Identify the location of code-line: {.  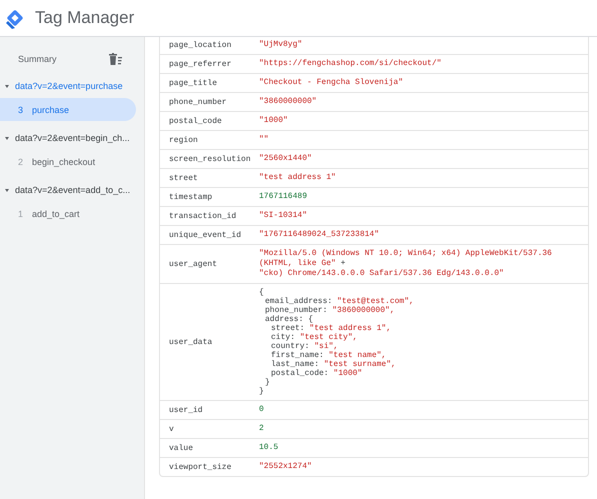
(262, 292).